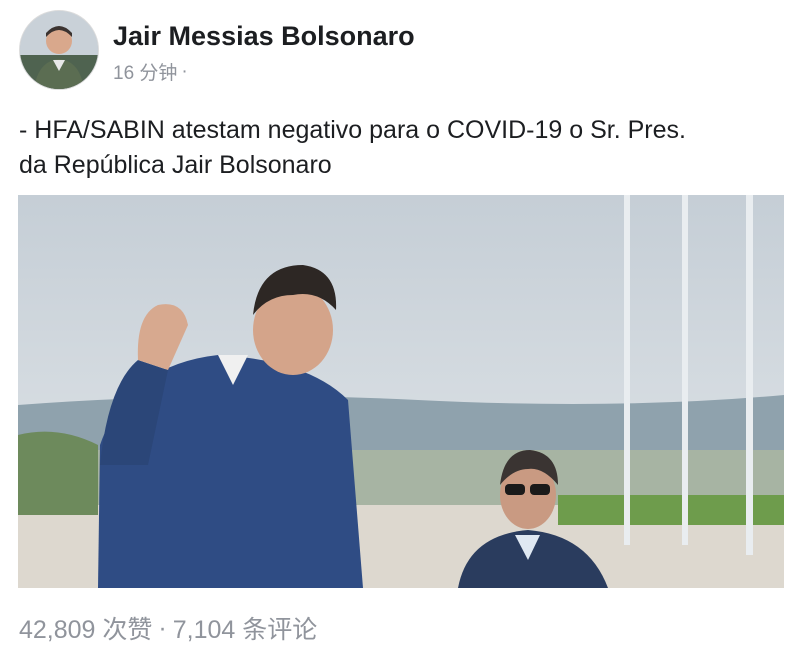 This screenshot has height=651, width=800. Describe the element at coordinates (245, 628) in the screenshot. I see `comments-count: 7,104 条评论` at that location.